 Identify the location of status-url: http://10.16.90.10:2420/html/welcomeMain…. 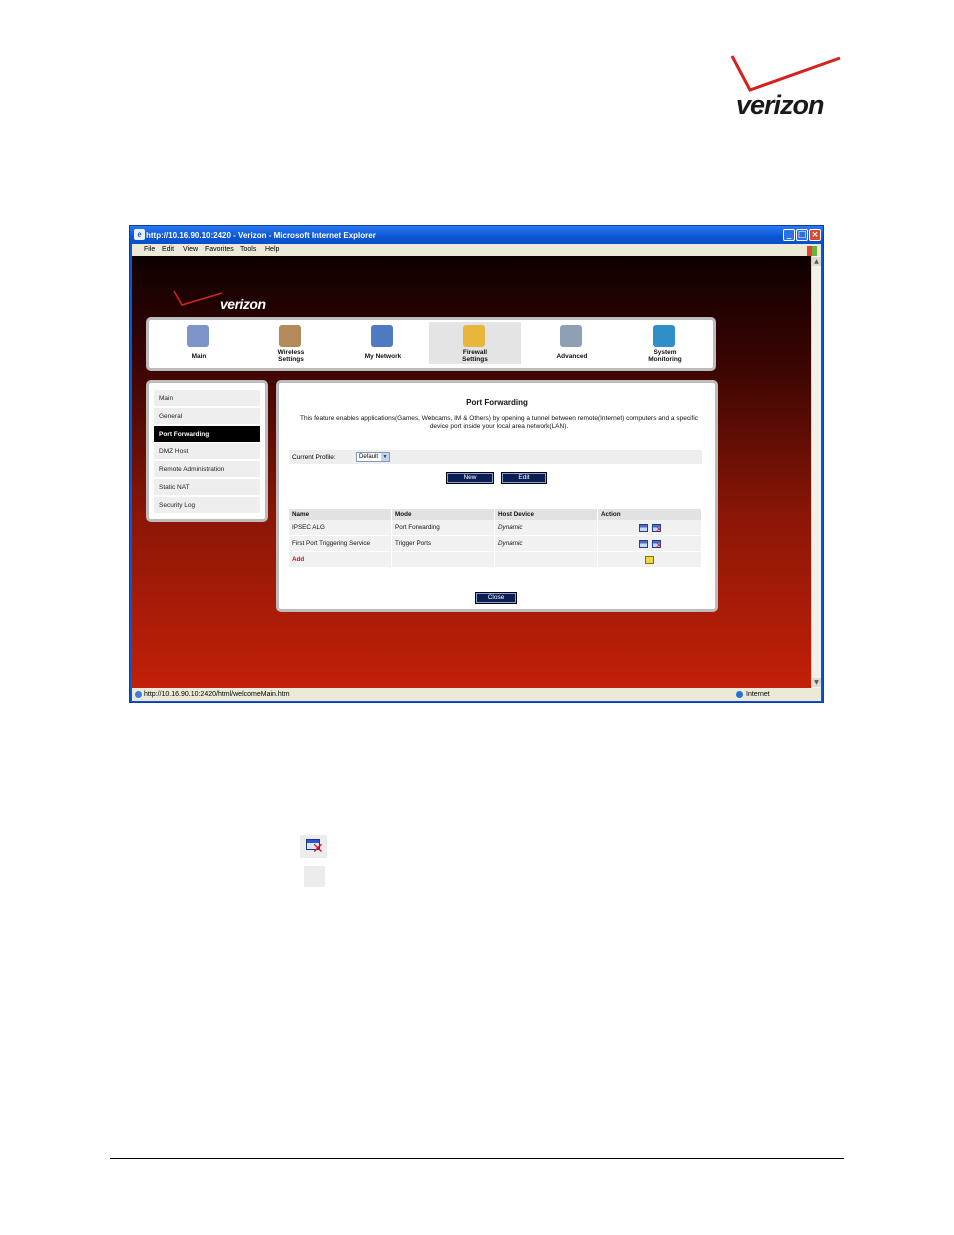
(217, 694).